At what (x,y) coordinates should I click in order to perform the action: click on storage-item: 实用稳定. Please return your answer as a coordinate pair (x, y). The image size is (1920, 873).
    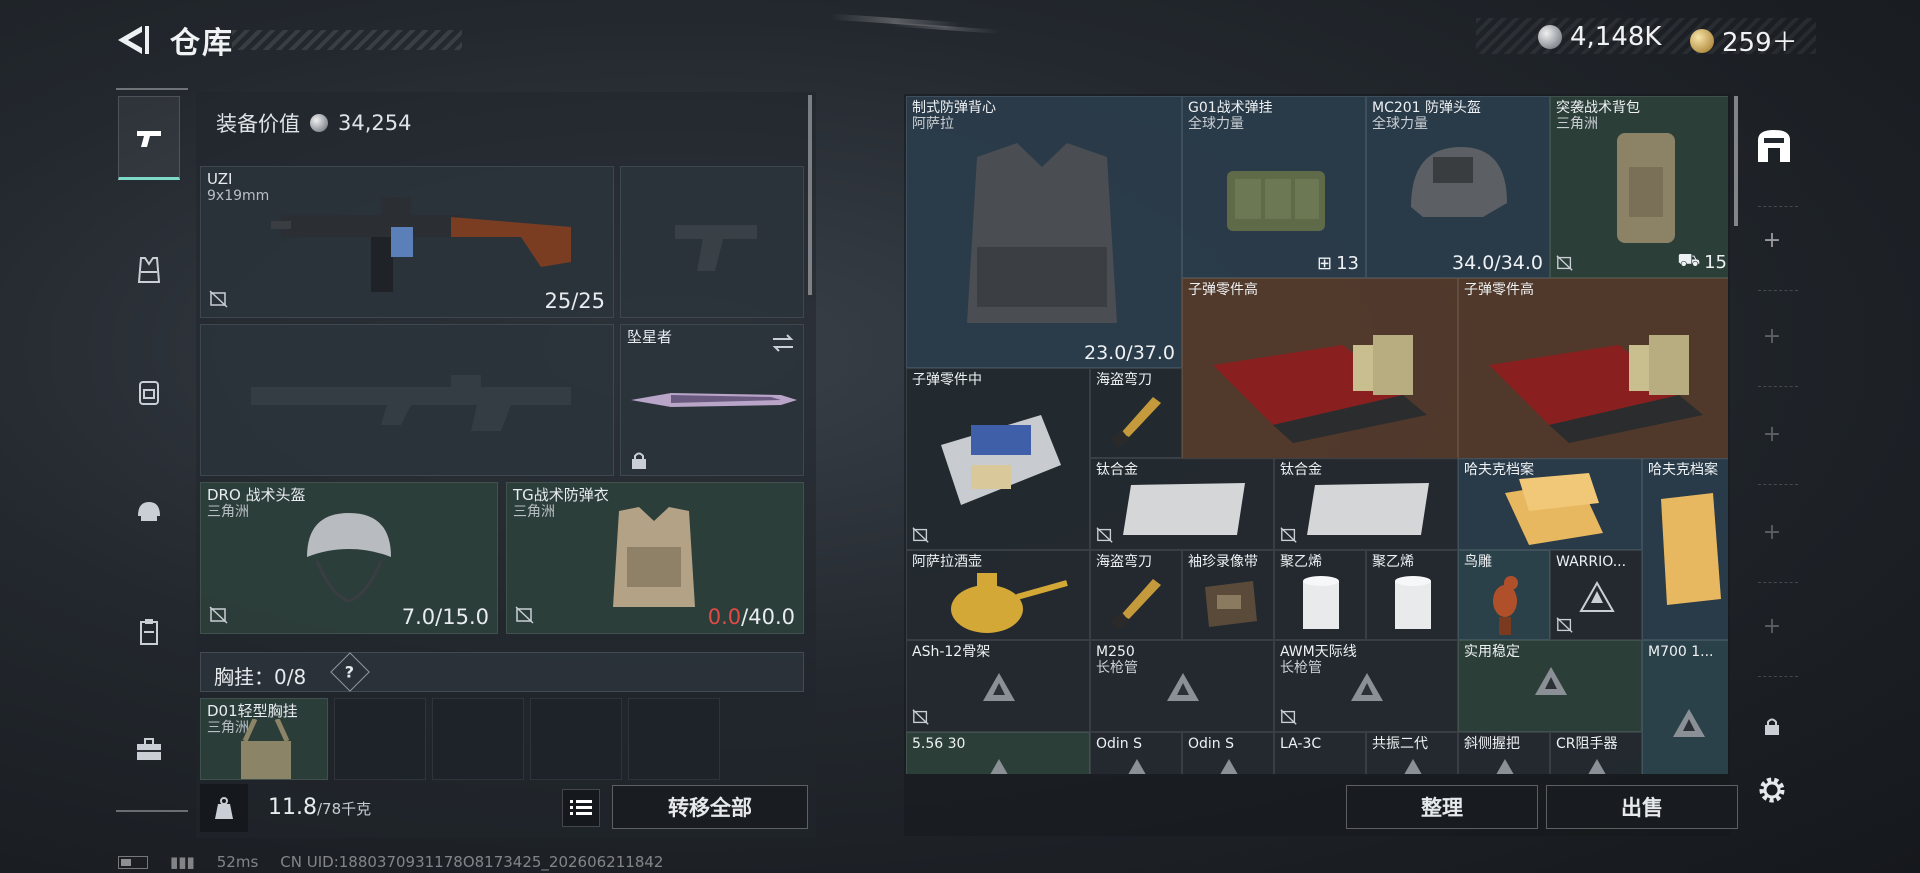
    Looking at the image, I should click on (1550, 686).